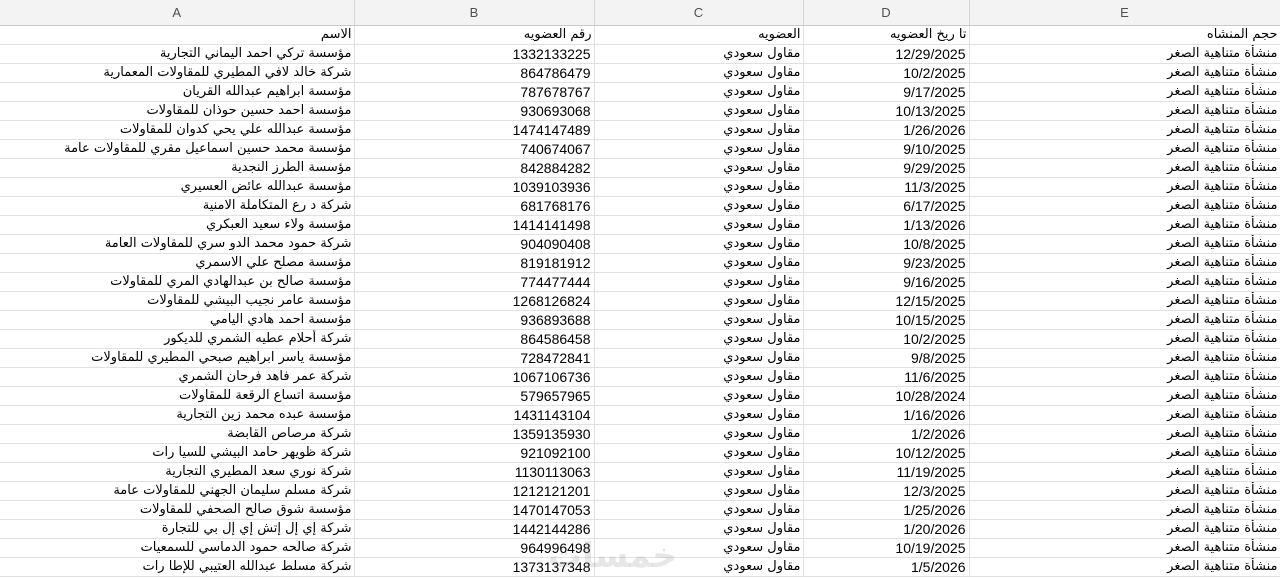  What do you see at coordinates (474, 263) in the screenshot?
I see `cell-membership-number: 819181912` at bounding box center [474, 263].